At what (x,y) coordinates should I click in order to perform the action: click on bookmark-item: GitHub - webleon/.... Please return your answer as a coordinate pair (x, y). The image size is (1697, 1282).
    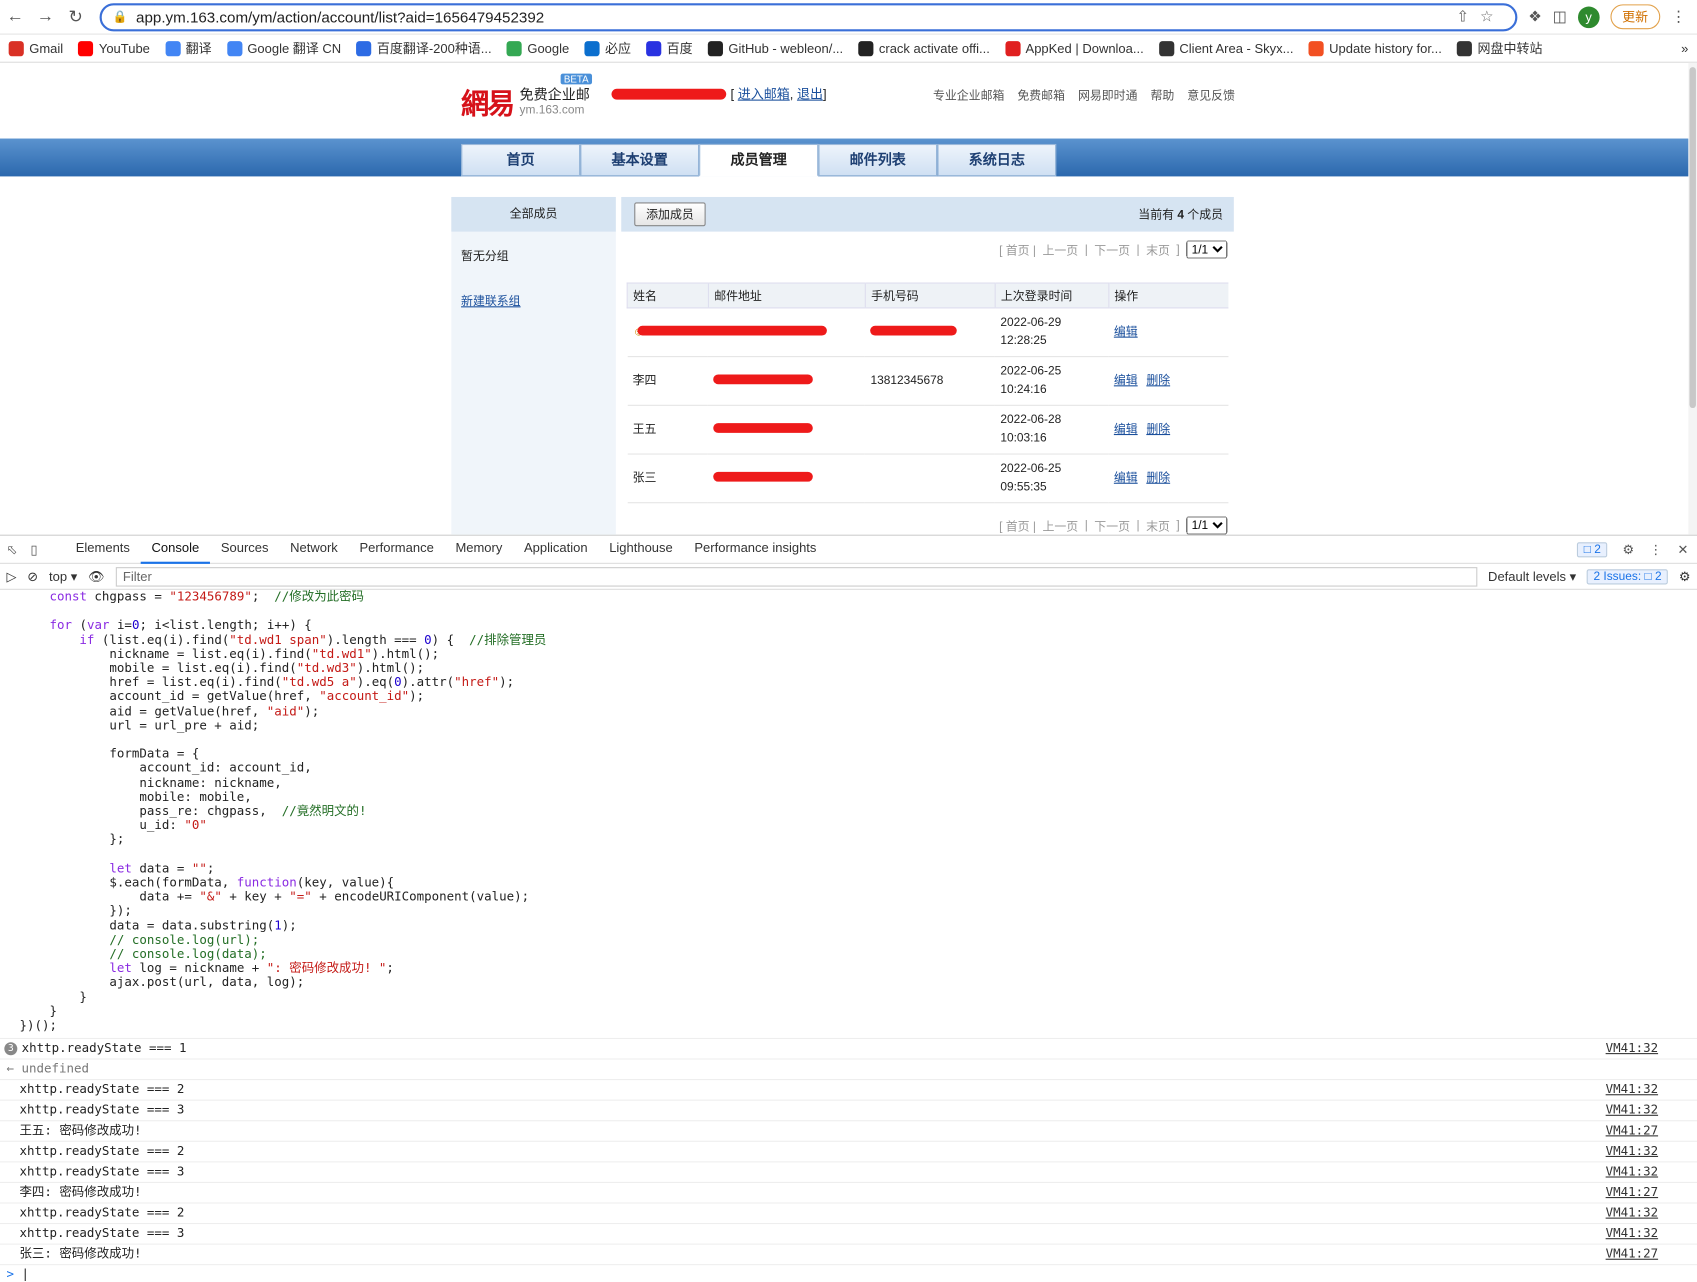
    Looking at the image, I should click on (775, 48).